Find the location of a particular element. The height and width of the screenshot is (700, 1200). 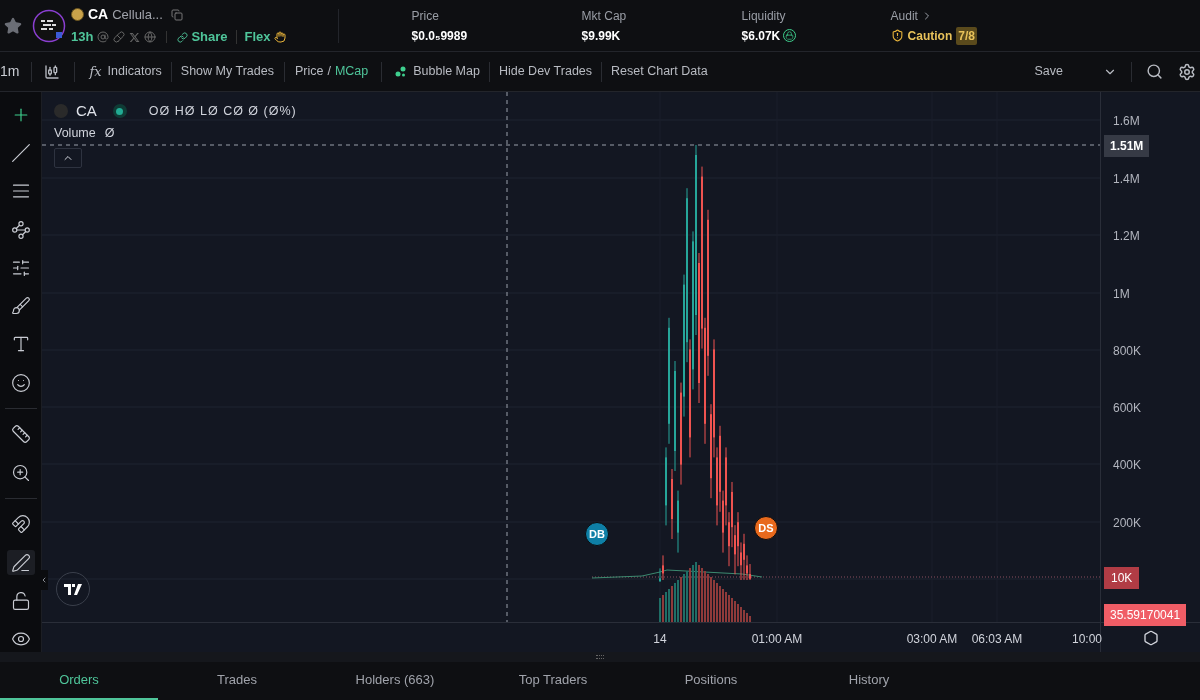

share-button: Share is located at coordinates (202, 37).